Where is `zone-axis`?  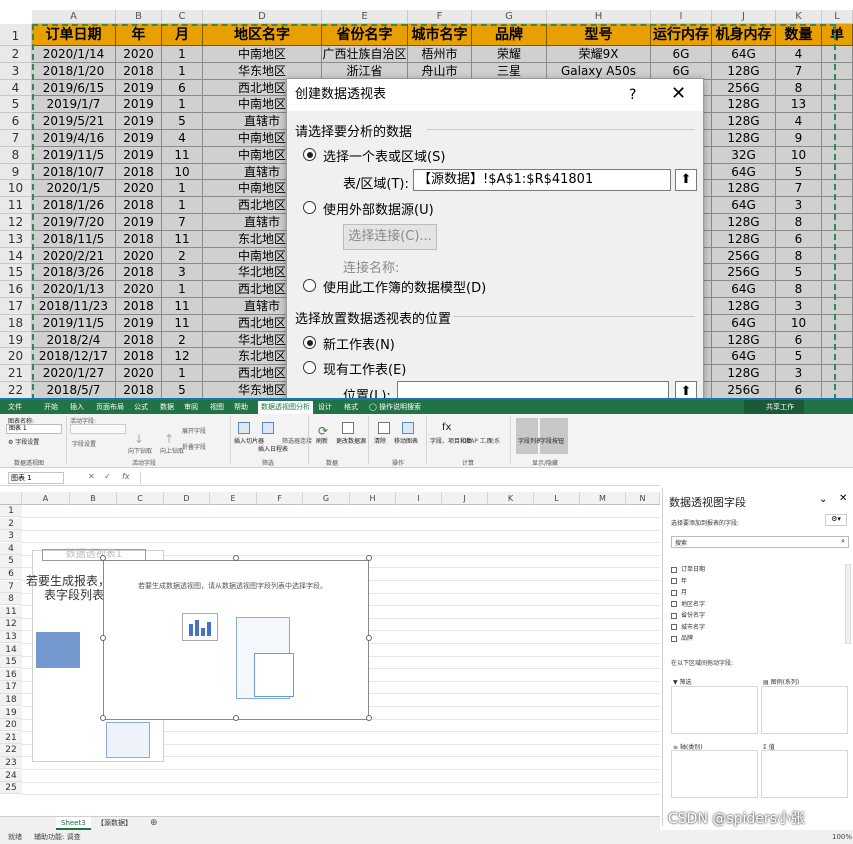
zone-axis is located at coordinates (714, 774).